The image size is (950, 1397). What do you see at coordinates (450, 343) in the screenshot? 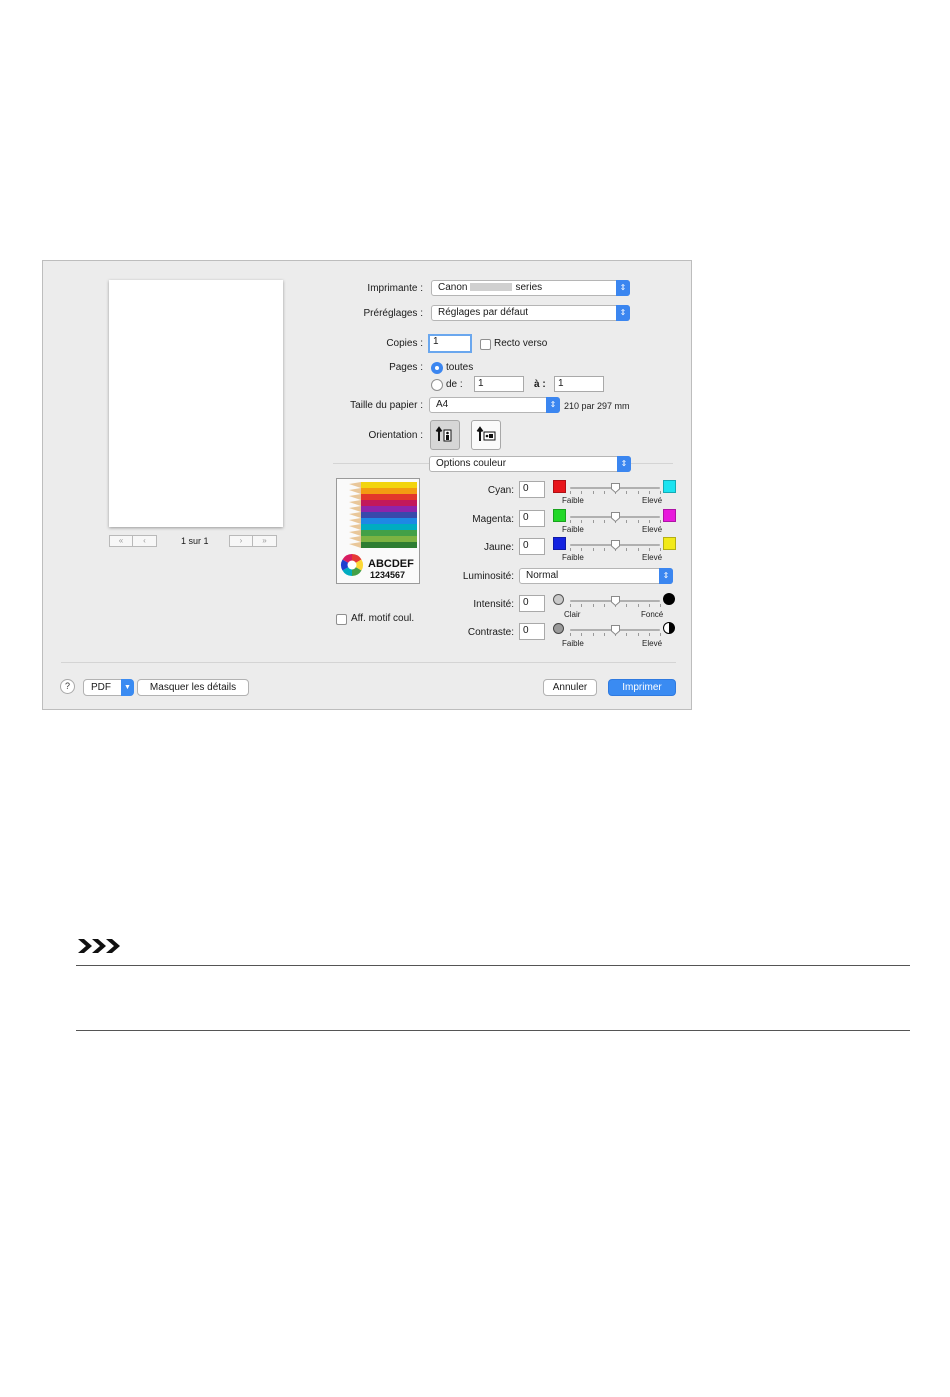
I see `copies-field: 1` at bounding box center [450, 343].